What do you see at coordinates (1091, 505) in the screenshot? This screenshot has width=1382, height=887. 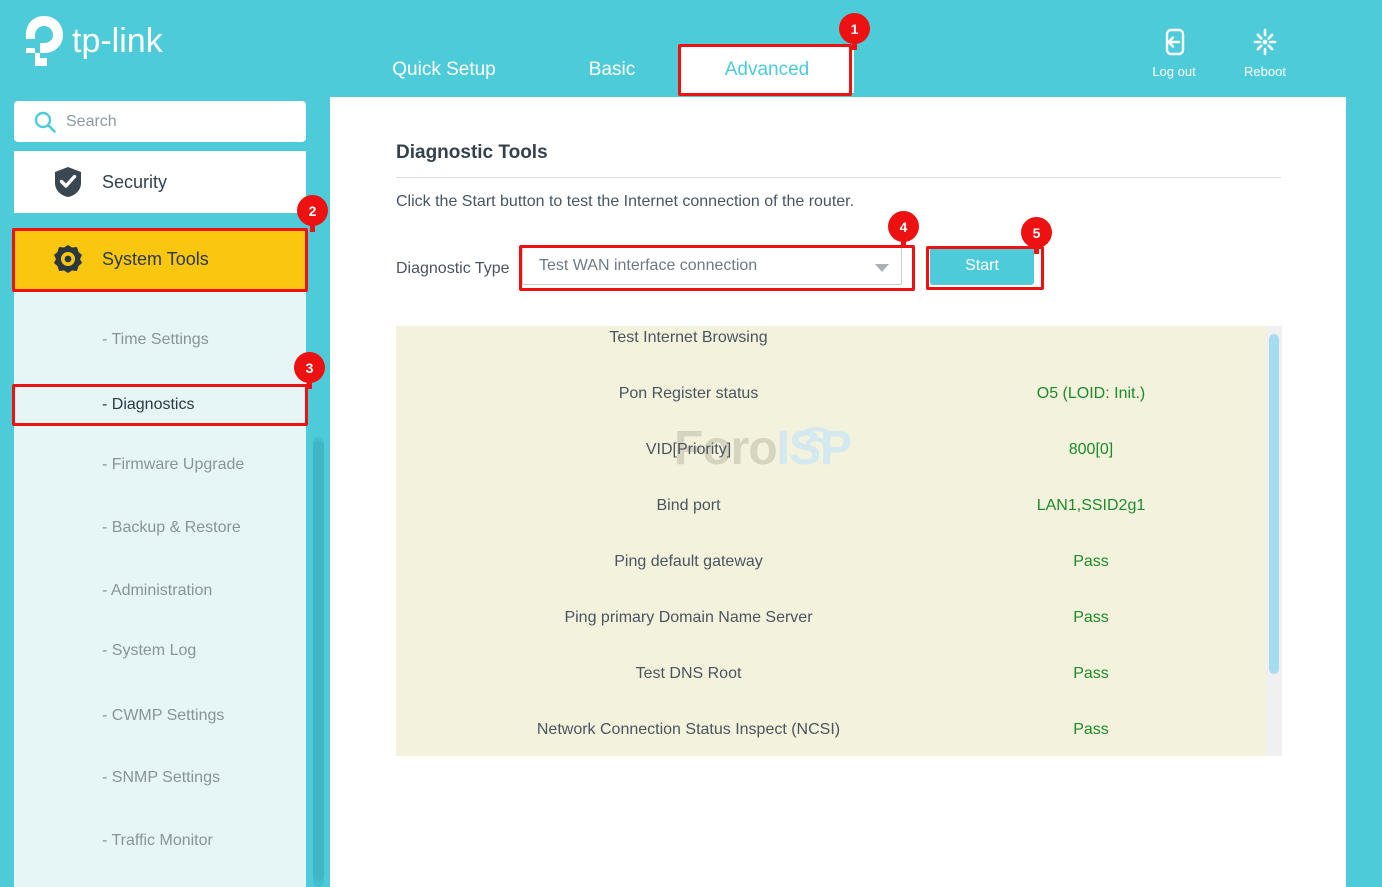 I see `result-value: LAN1,SSID2g1` at bounding box center [1091, 505].